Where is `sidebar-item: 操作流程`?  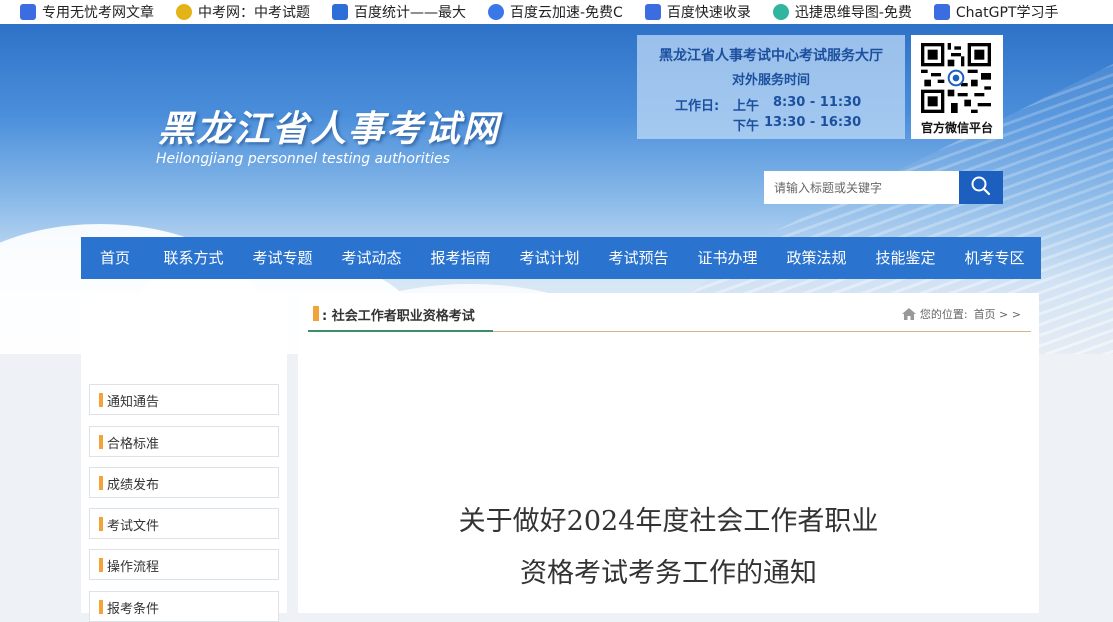
sidebar-item: 操作流程 is located at coordinates (184, 564).